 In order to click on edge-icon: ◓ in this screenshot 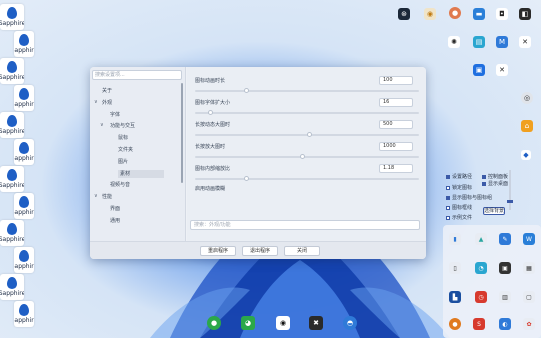, I will do `click(350, 323)`.